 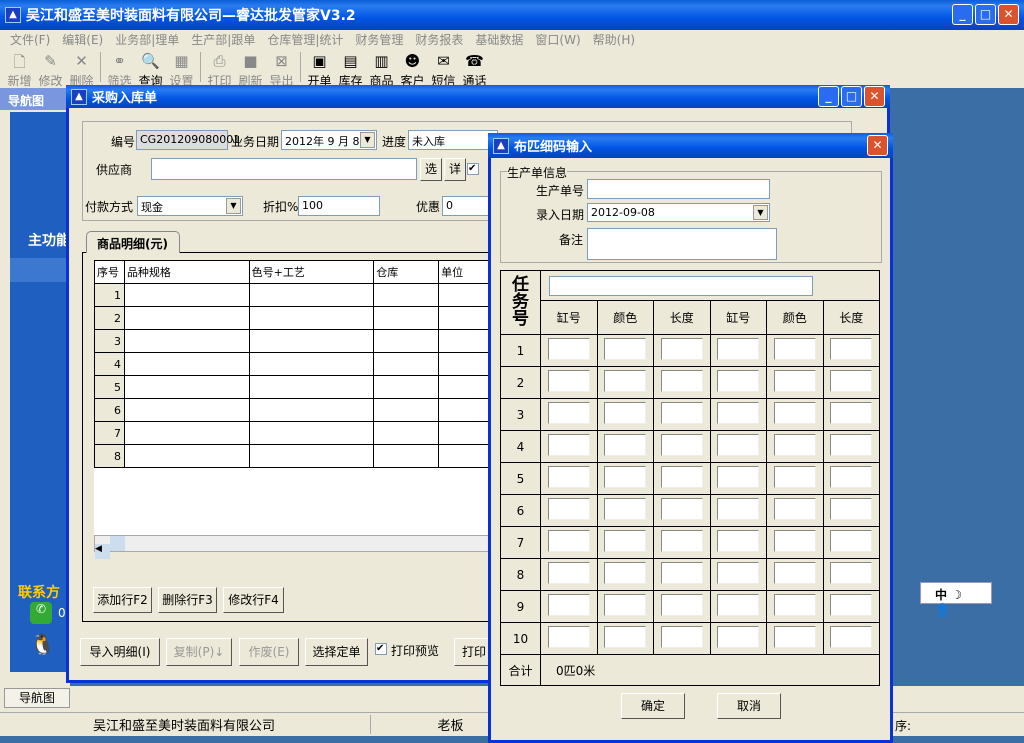 I want to click on purchase-close-button: ✕, so click(x=874, y=96).